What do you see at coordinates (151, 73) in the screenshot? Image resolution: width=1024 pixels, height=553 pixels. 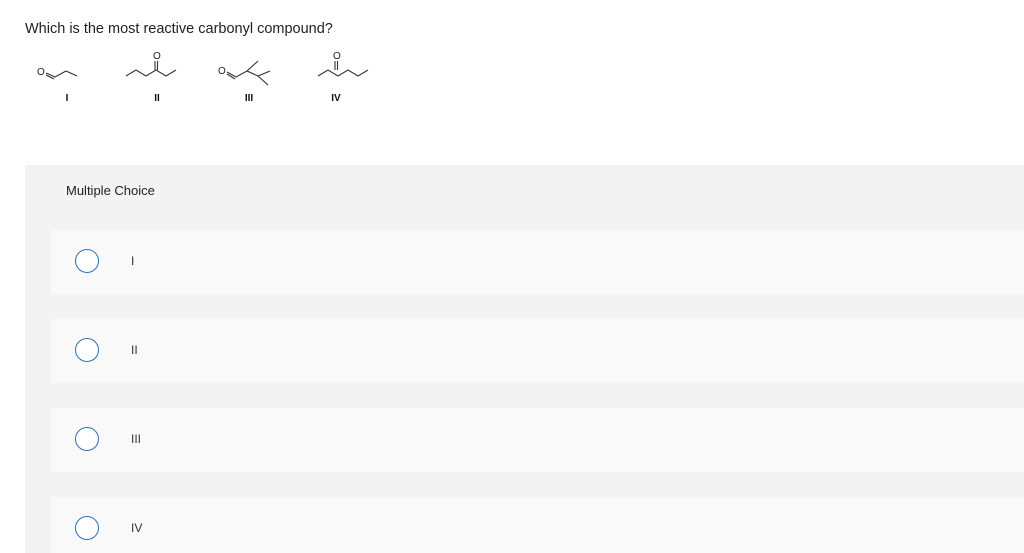 I see `structure-ii-skeleton` at bounding box center [151, 73].